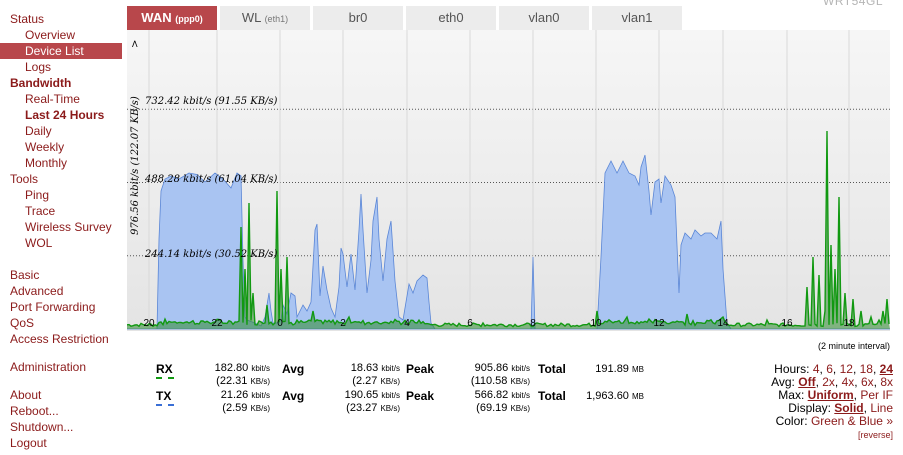 The image size is (903, 455). I want to click on hours-option-24: 24, so click(886, 369).